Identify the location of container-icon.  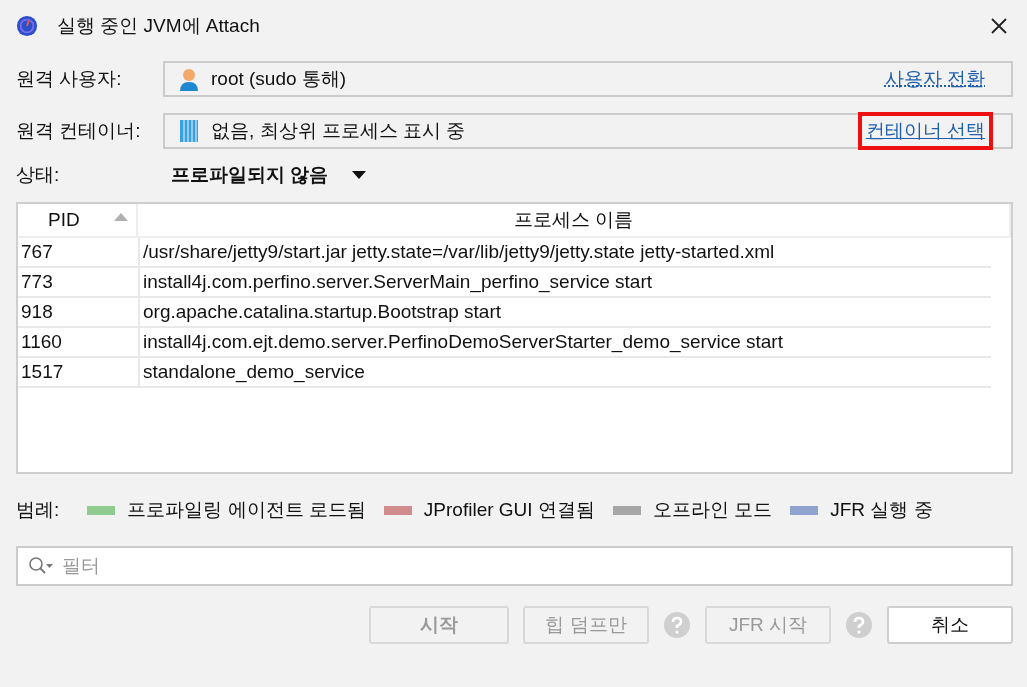
(189, 131).